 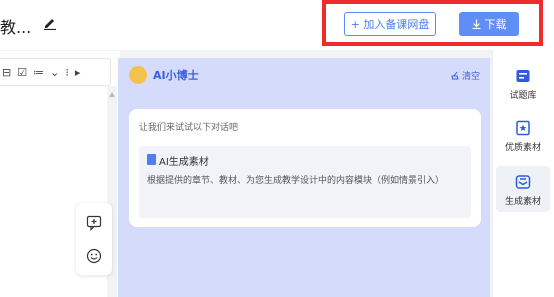 I want to click on chat-intro-text: 让我们来试试以下对话吧, so click(x=189, y=128).